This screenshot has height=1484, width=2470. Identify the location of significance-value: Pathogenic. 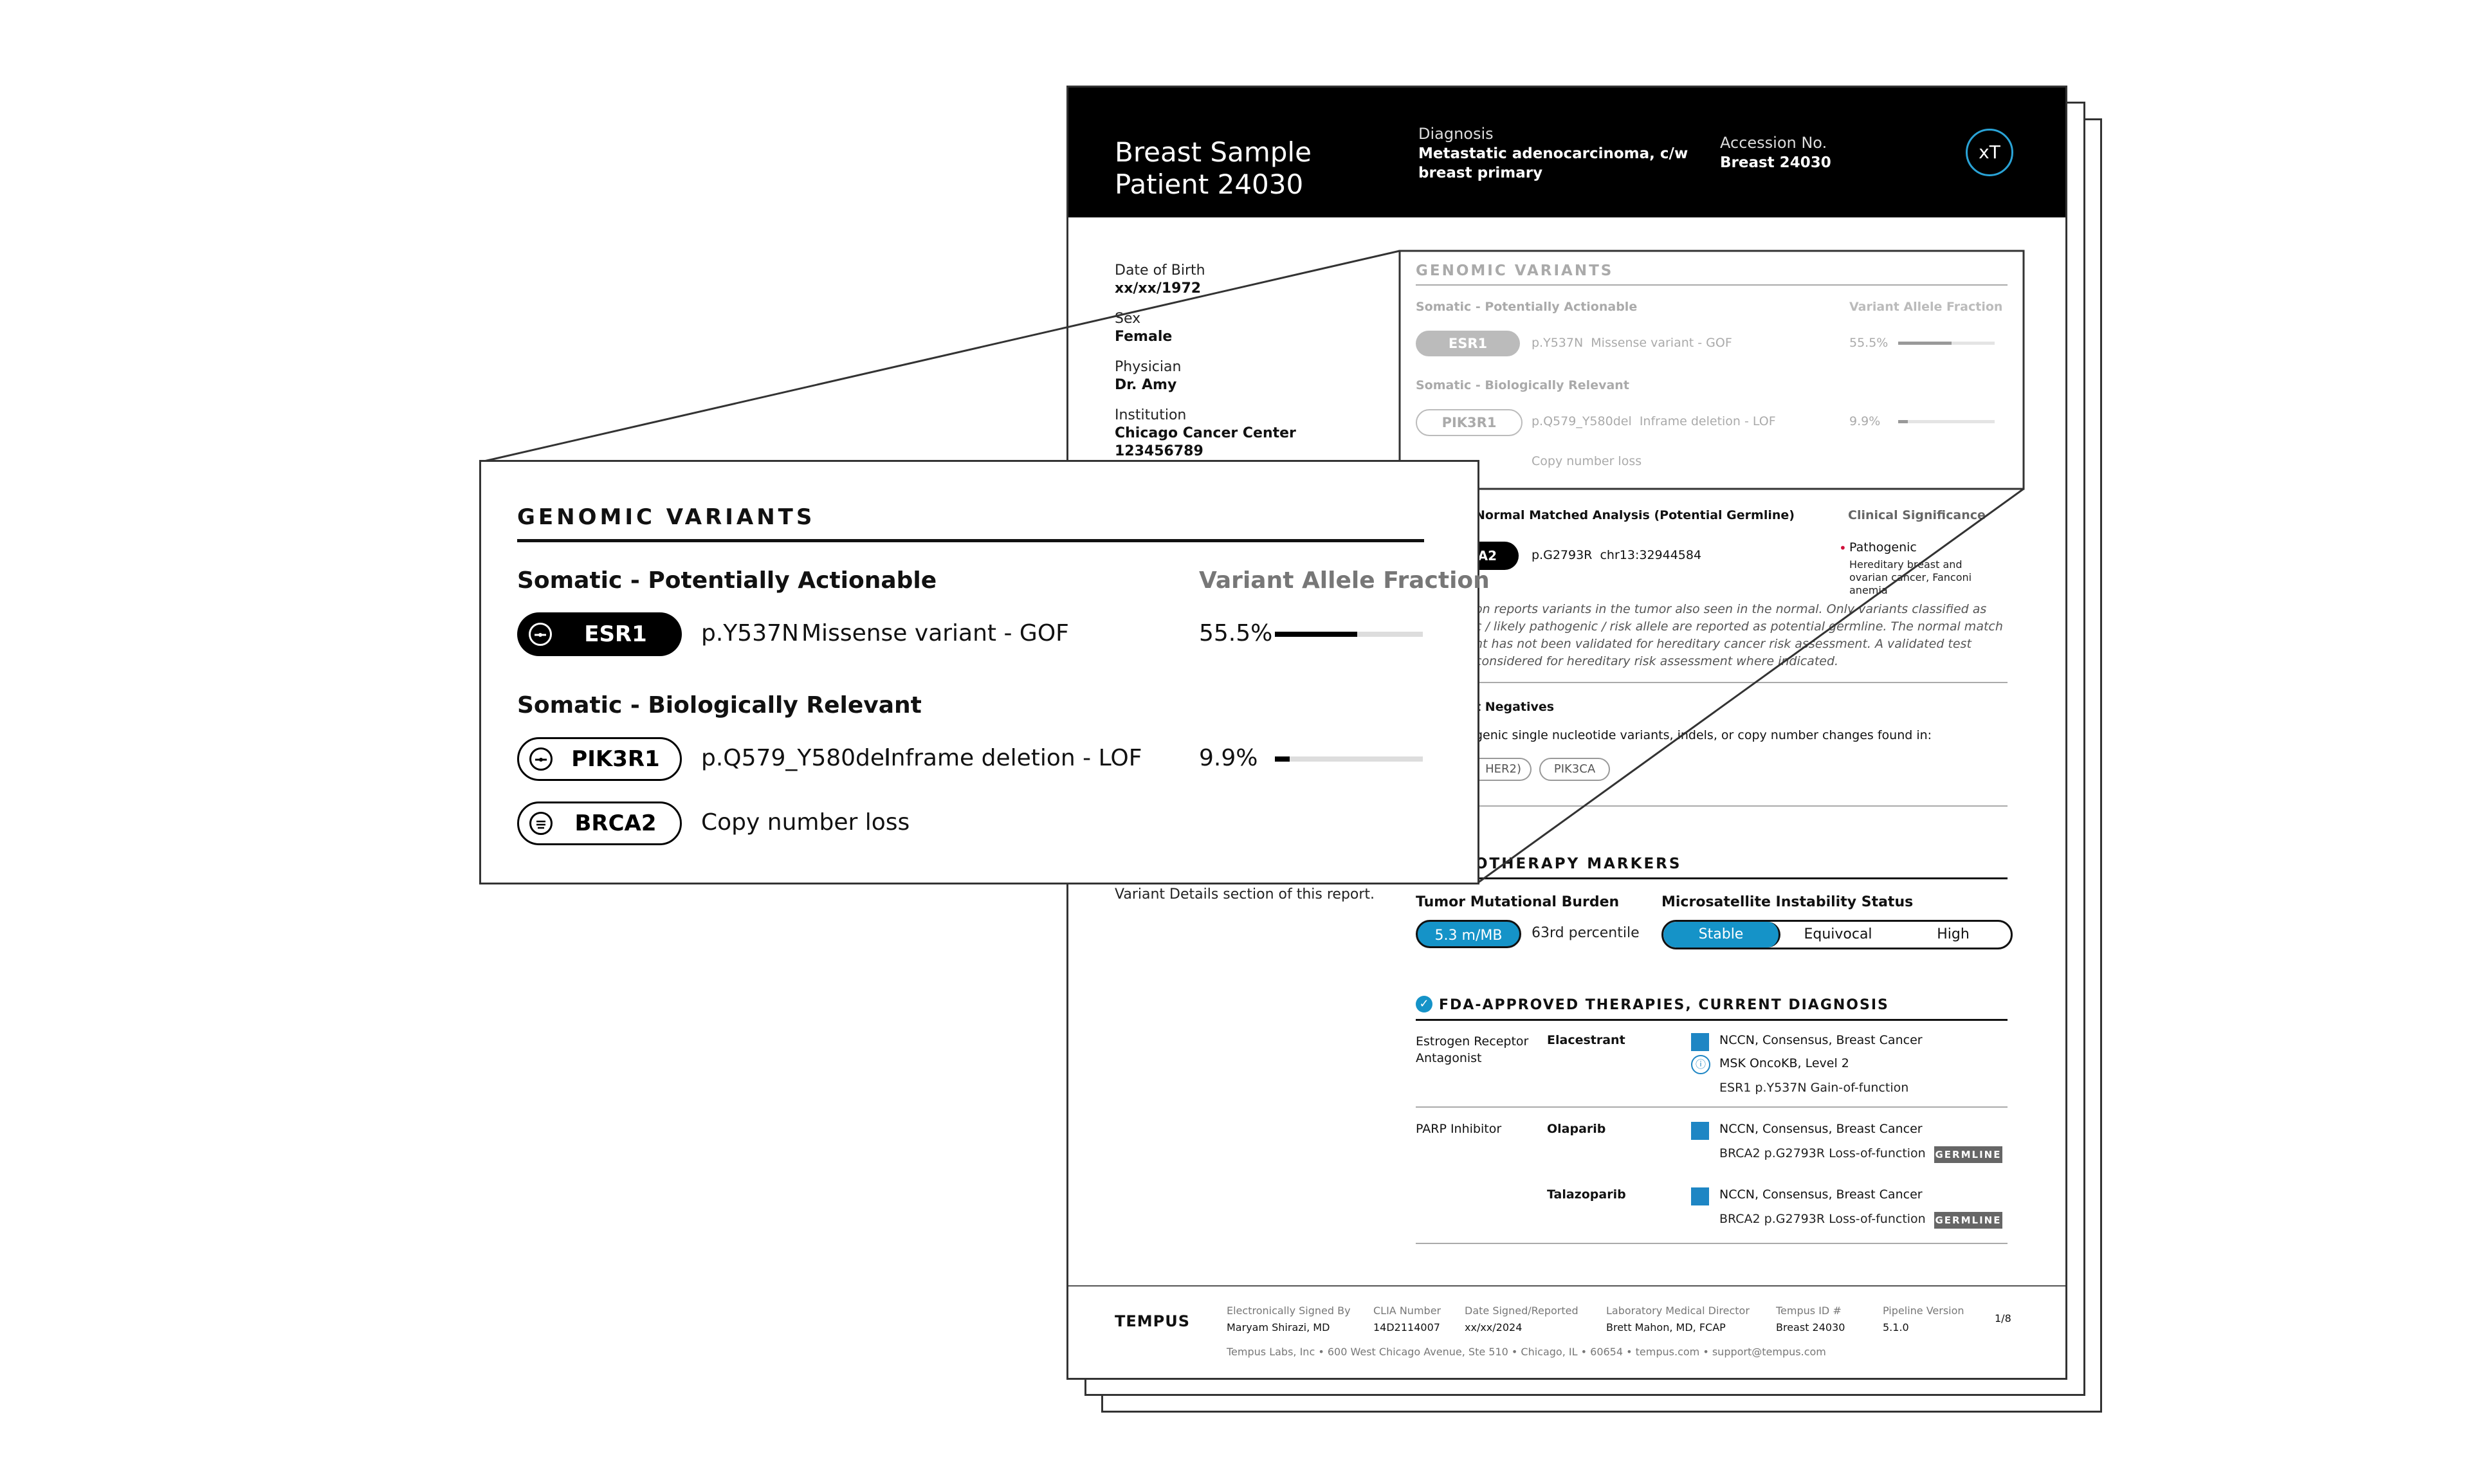
(1883, 547).